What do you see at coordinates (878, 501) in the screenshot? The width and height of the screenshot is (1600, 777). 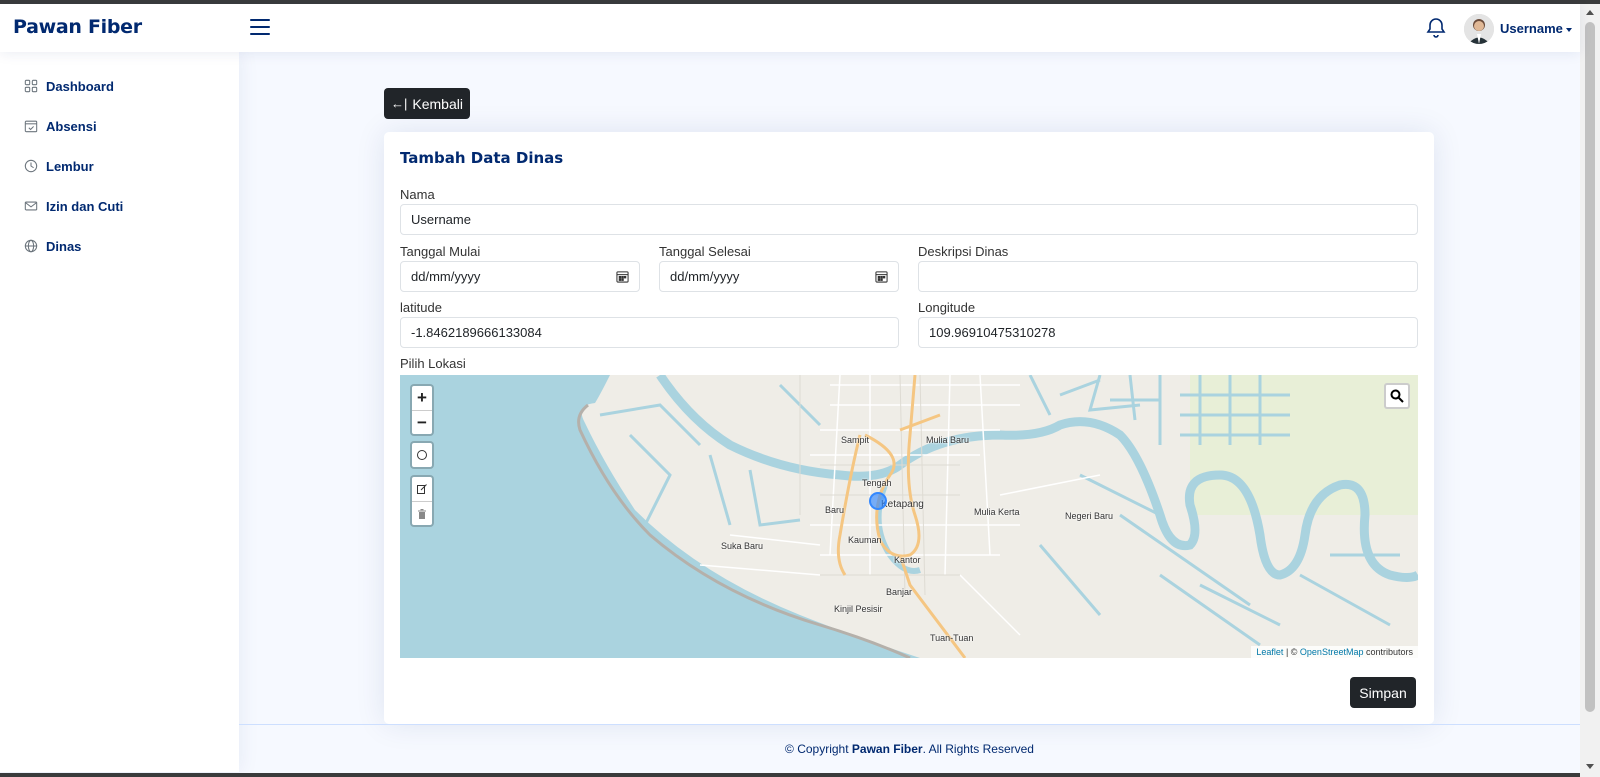 I see `location-marker` at bounding box center [878, 501].